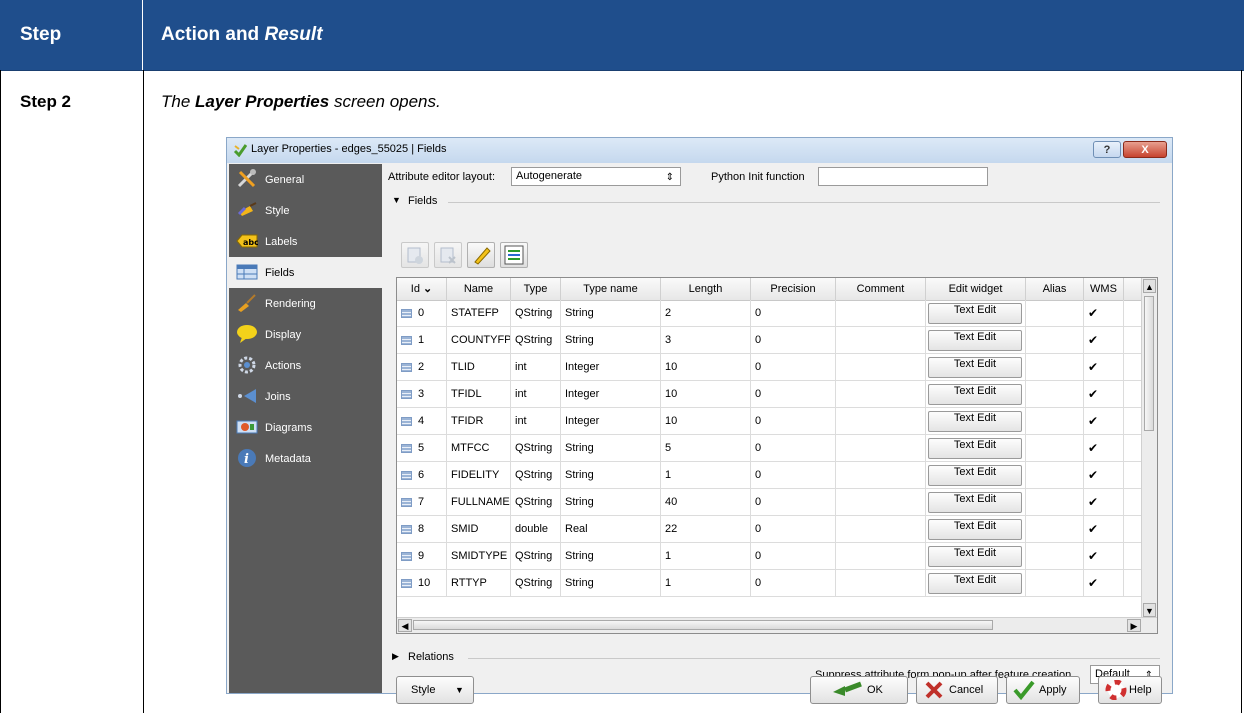  Describe the element at coordinates (305, 396) in the screenshot. I see `sidebar-item-joins: Joins` at that location.